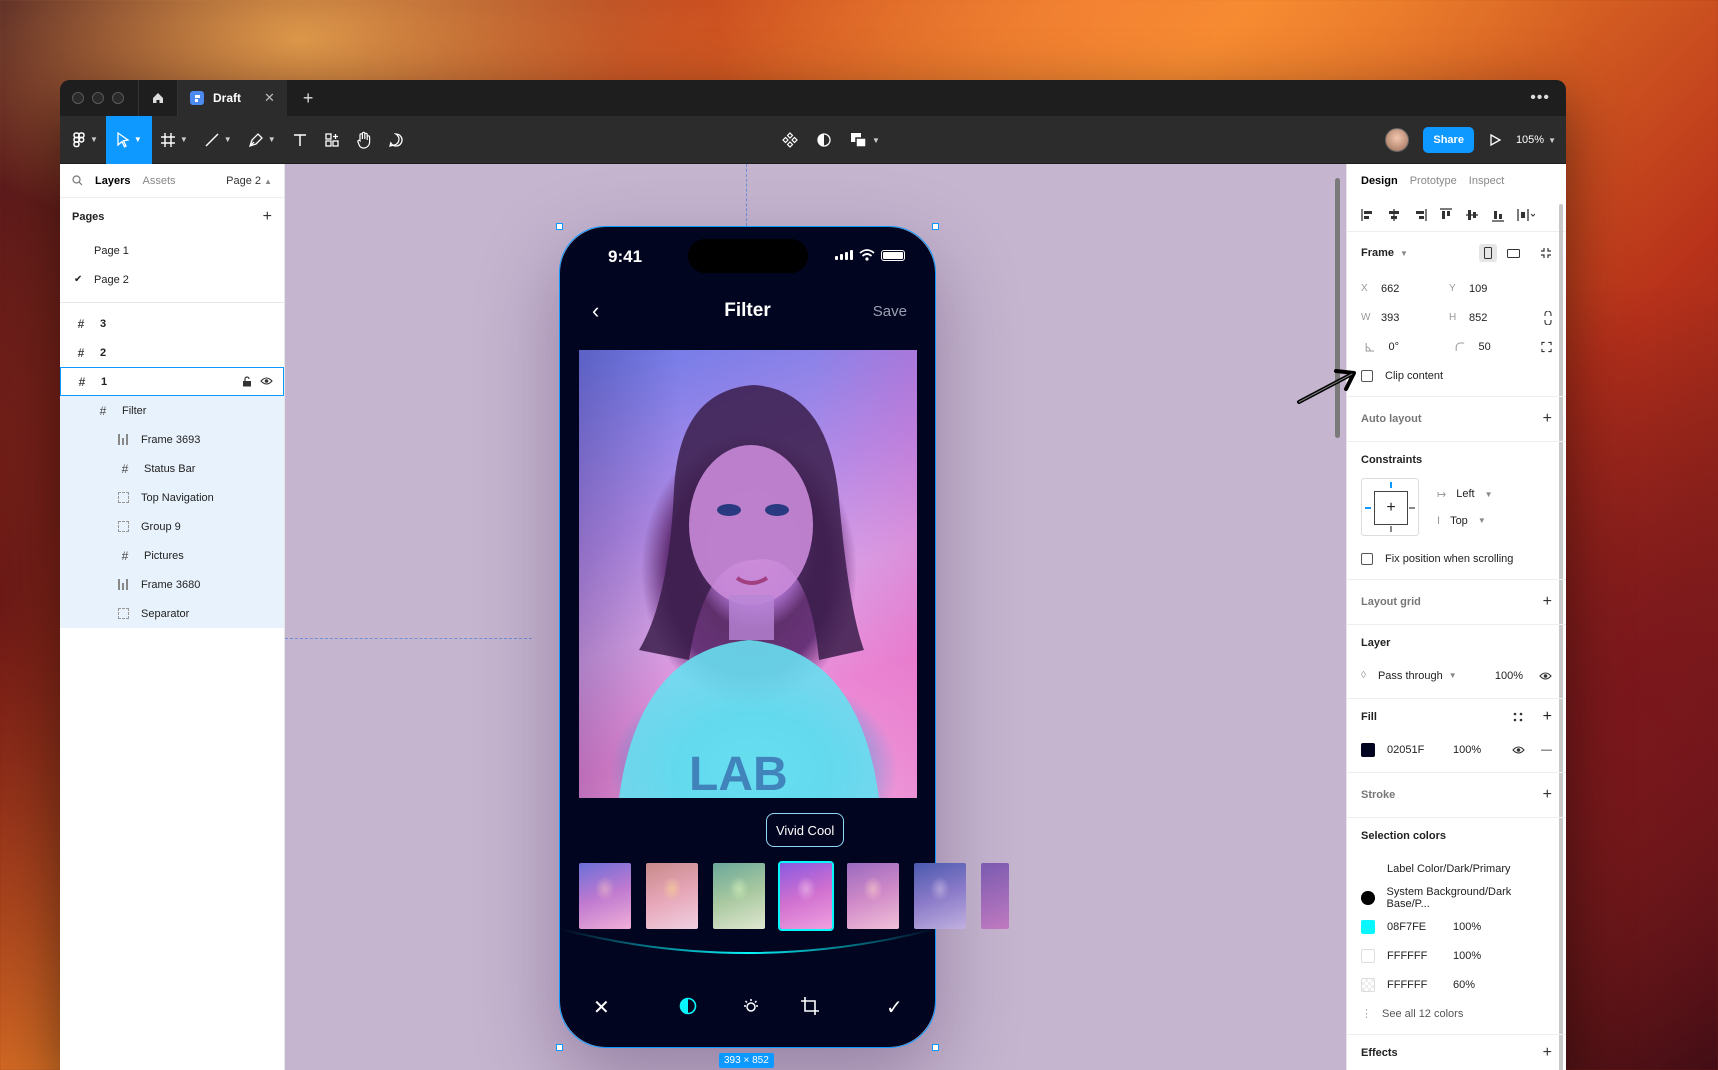 Image resolution: width=1718 pixels, height=1070 pixels. I want to click on layer-pictures: # Pictures, so click(172, 555).